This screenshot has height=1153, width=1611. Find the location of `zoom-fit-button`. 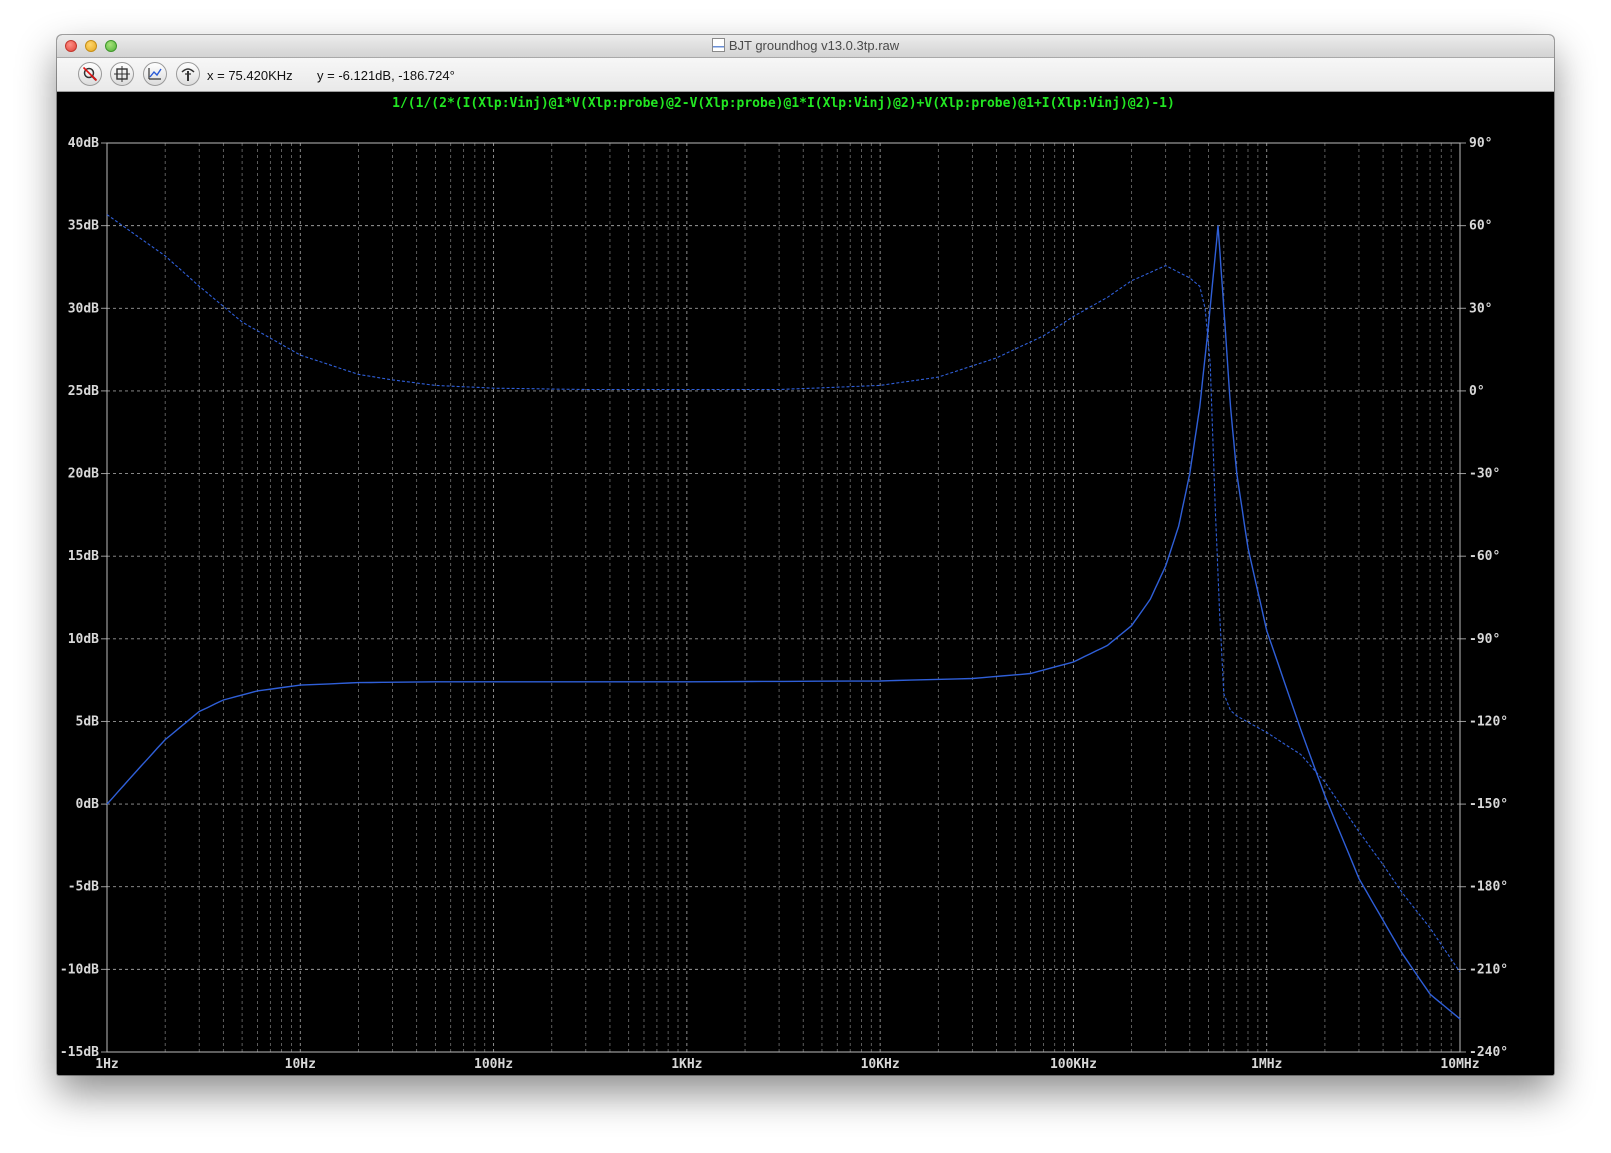

zoom-fit-button is located at coordinates (122, 74).